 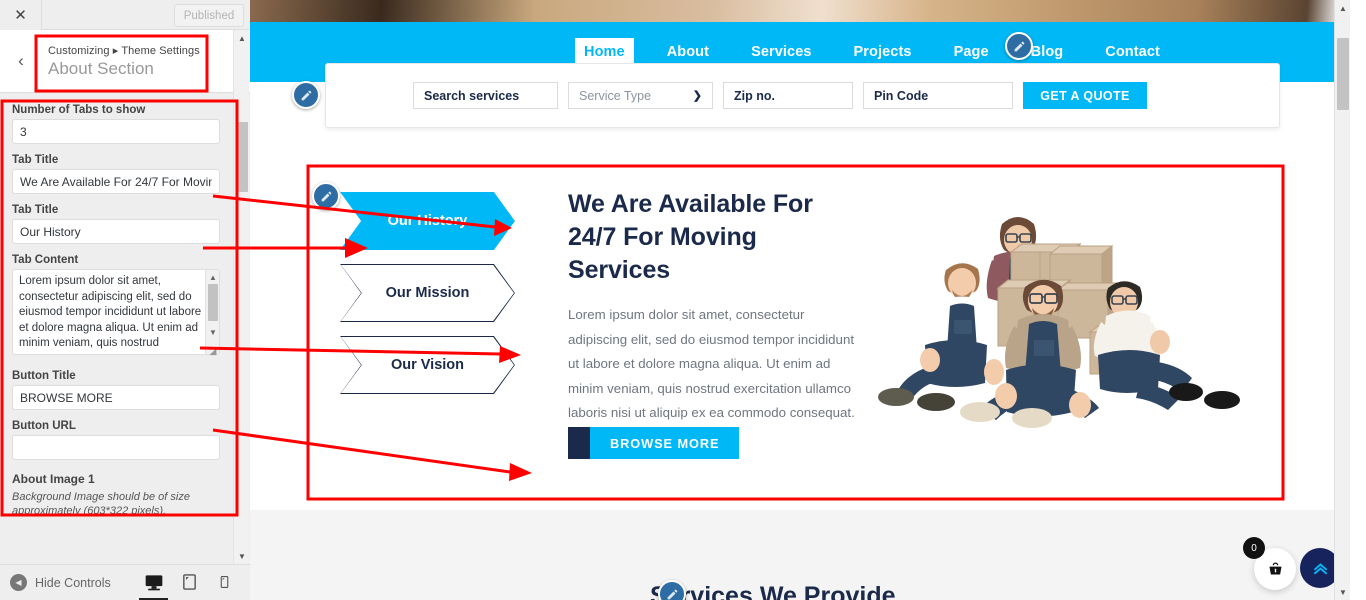 What do you see at coordinates (688, 52) in the screenshot?
I see `nav-item-about: About` at bounding box center [688, 52].